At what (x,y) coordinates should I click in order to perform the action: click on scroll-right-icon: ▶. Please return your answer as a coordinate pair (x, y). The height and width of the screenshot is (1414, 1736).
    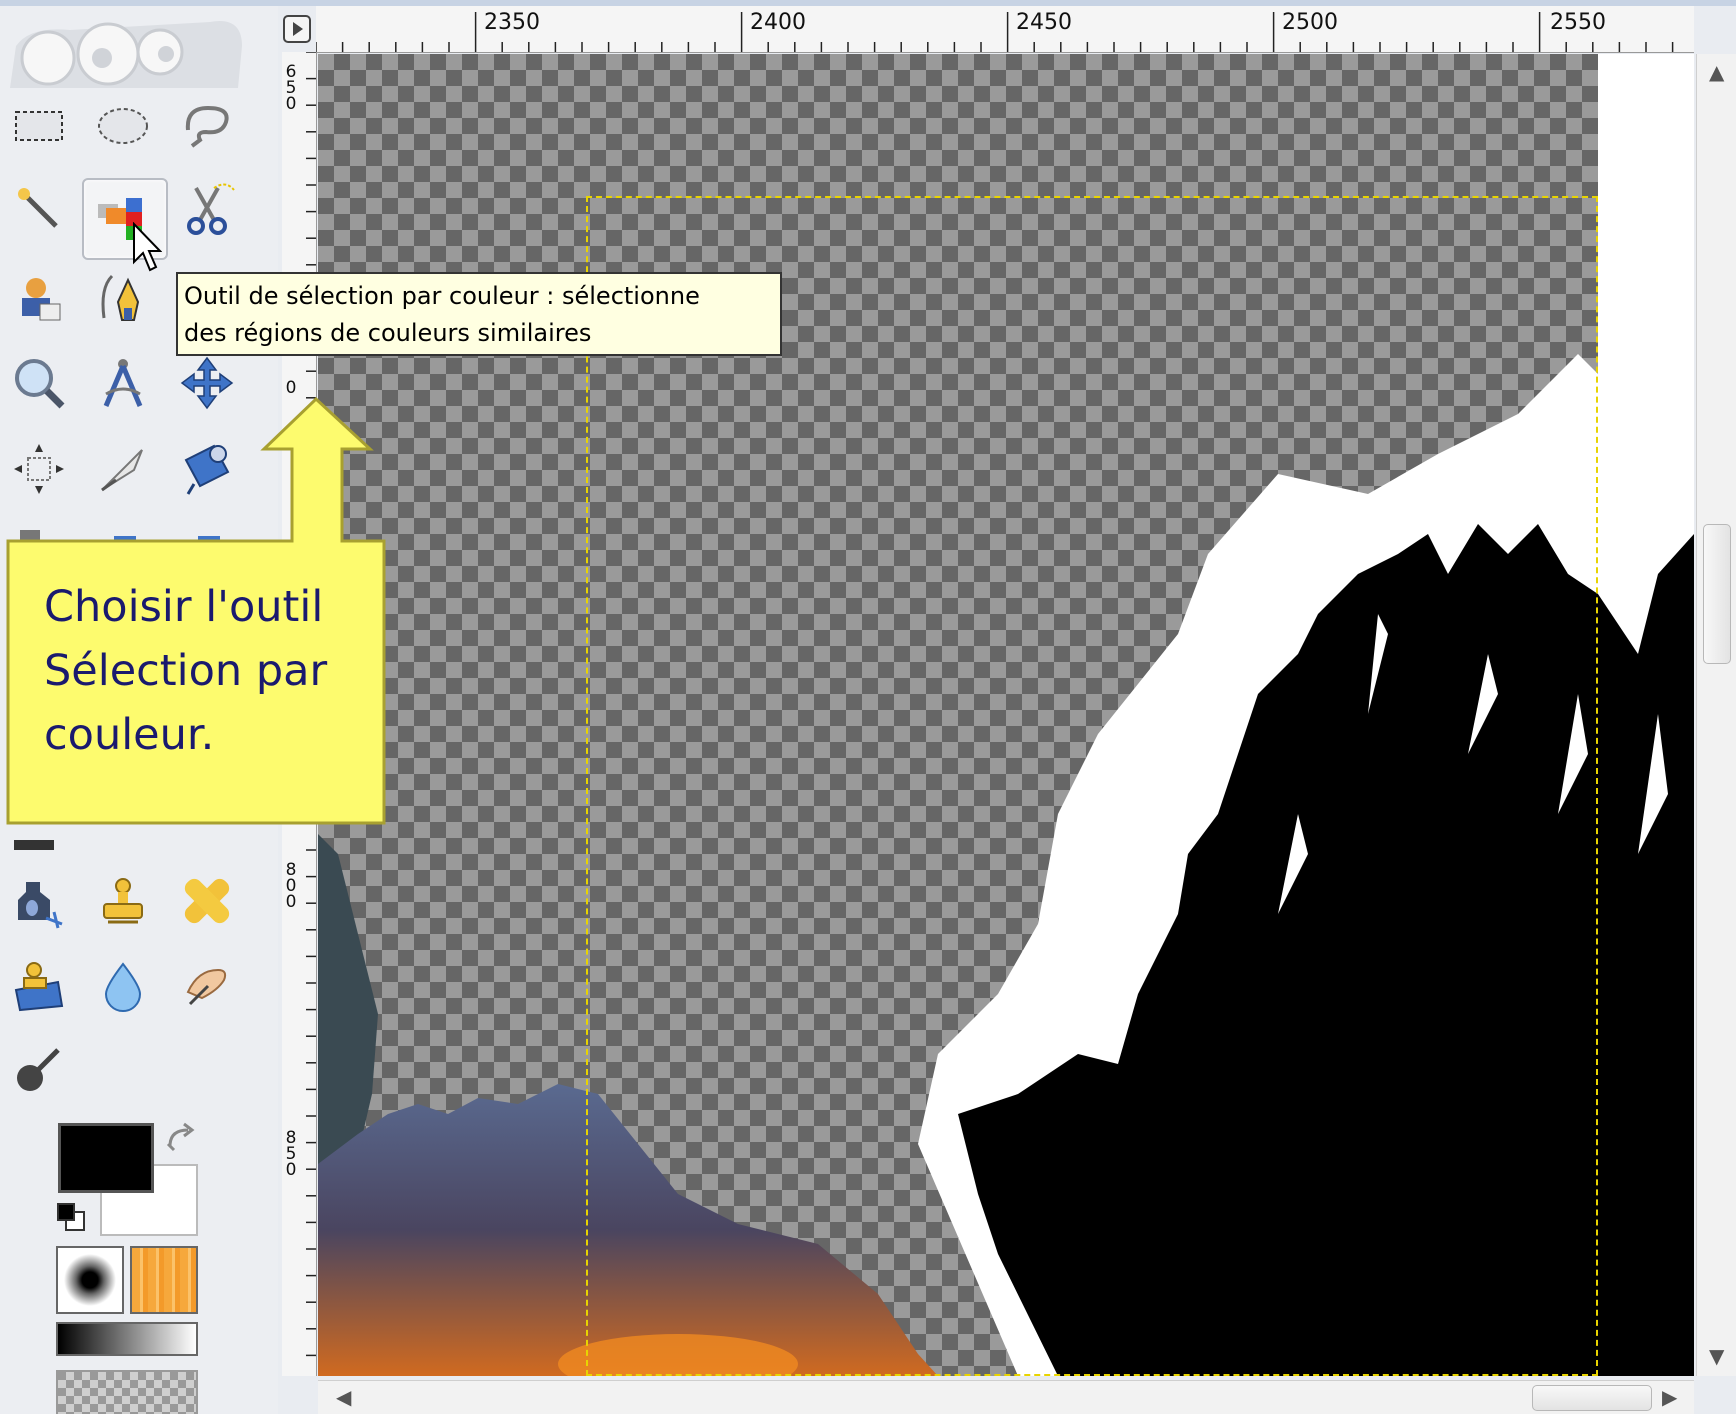
    Looking at the image, I should click on (1669, 1397).